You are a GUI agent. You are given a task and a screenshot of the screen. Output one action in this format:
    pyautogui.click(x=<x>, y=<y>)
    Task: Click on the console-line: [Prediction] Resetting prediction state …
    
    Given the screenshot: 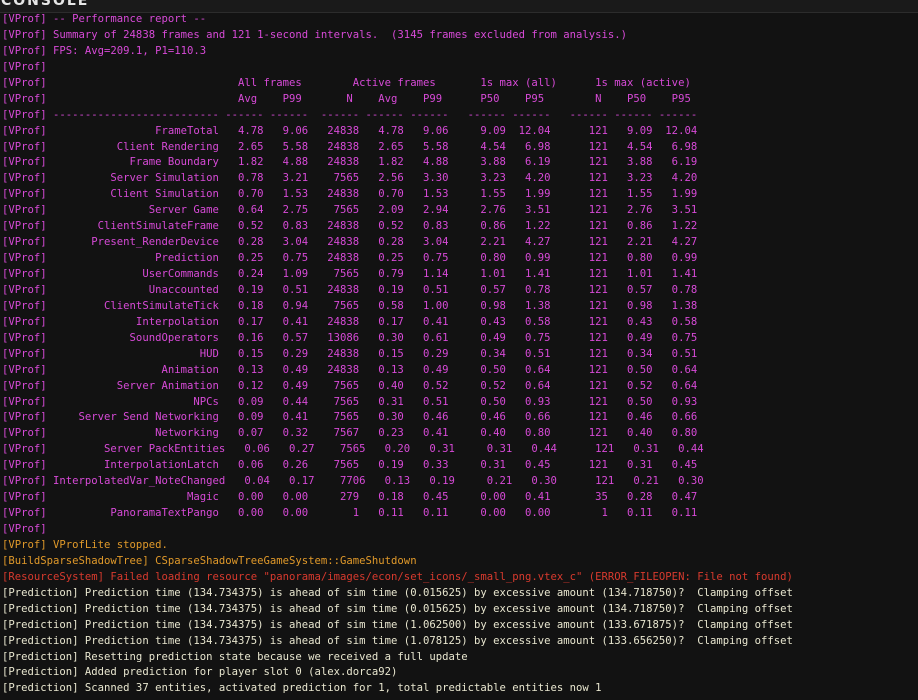 What is the action you would take?
    pyautogui.click(x=235, y=656)
    